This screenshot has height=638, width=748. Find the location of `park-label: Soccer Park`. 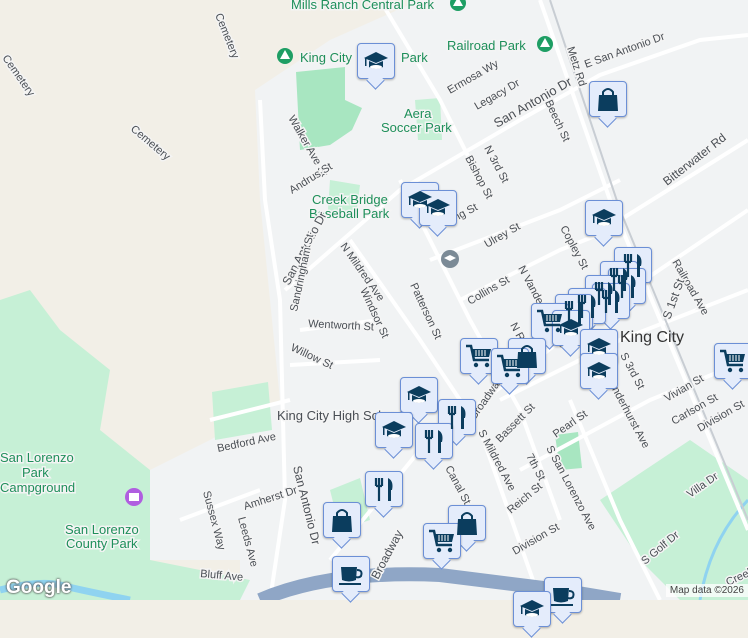

park-label: Soccer Park is located at coordinates (417, 128).